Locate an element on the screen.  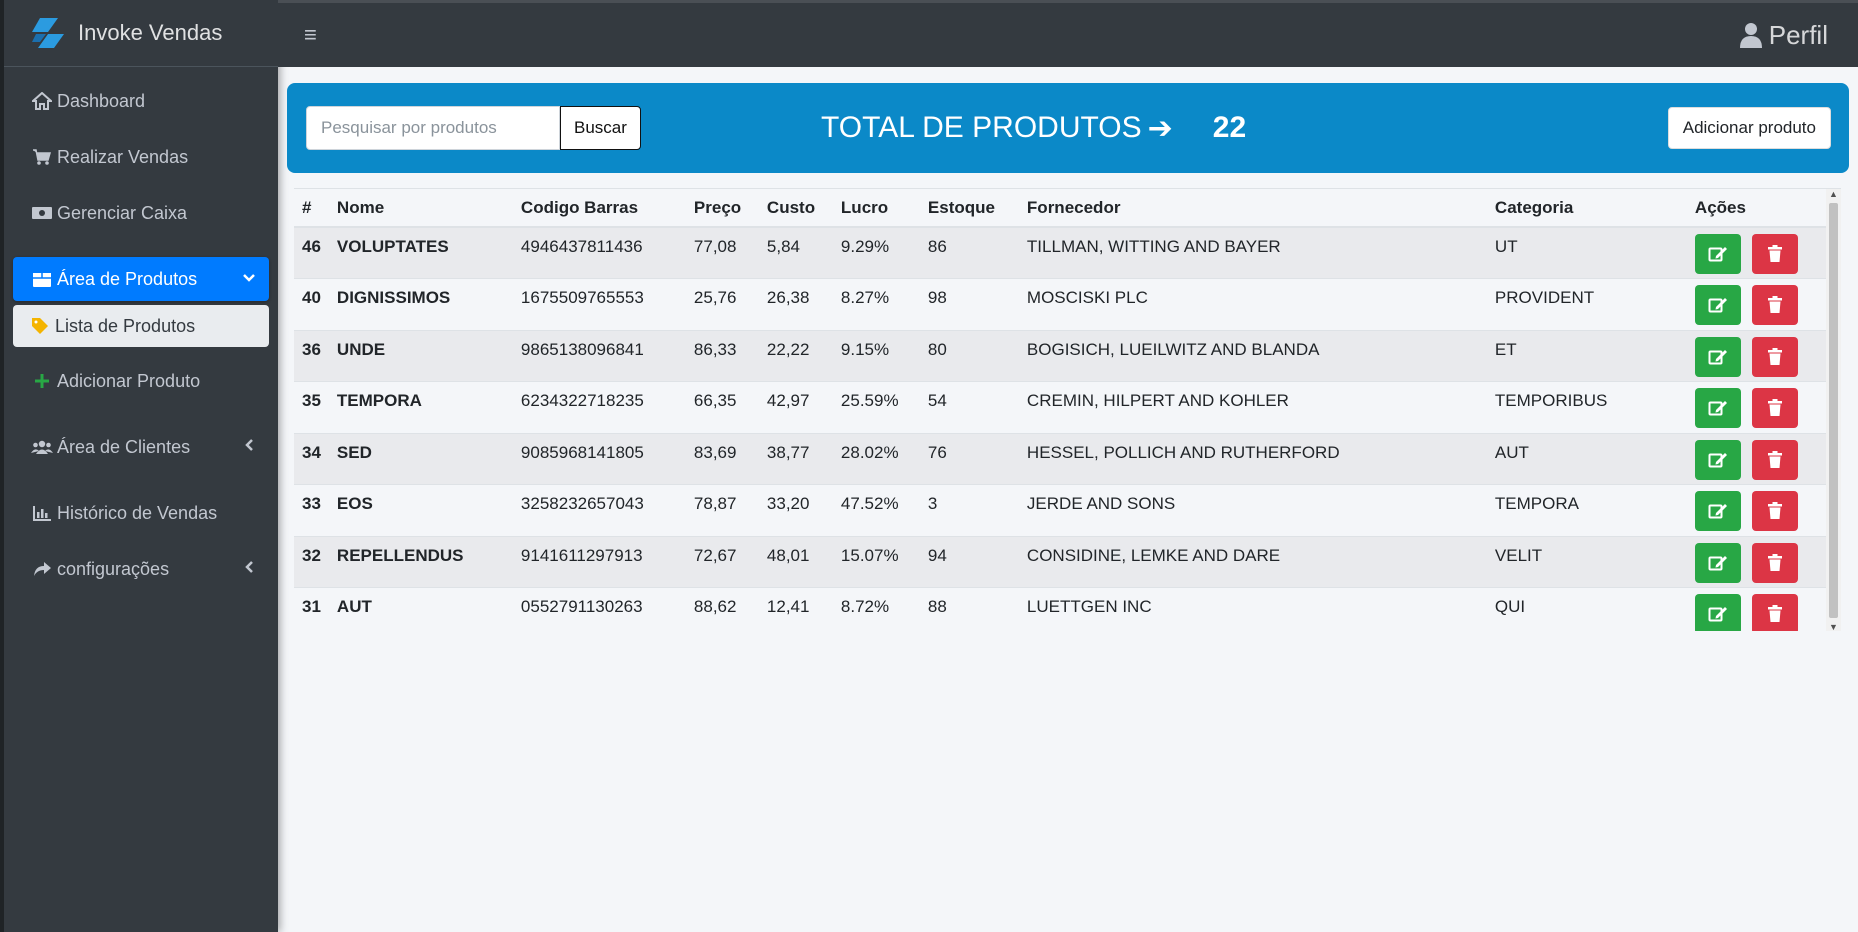
total-count: 22 is located at coordinates (1229, 127).